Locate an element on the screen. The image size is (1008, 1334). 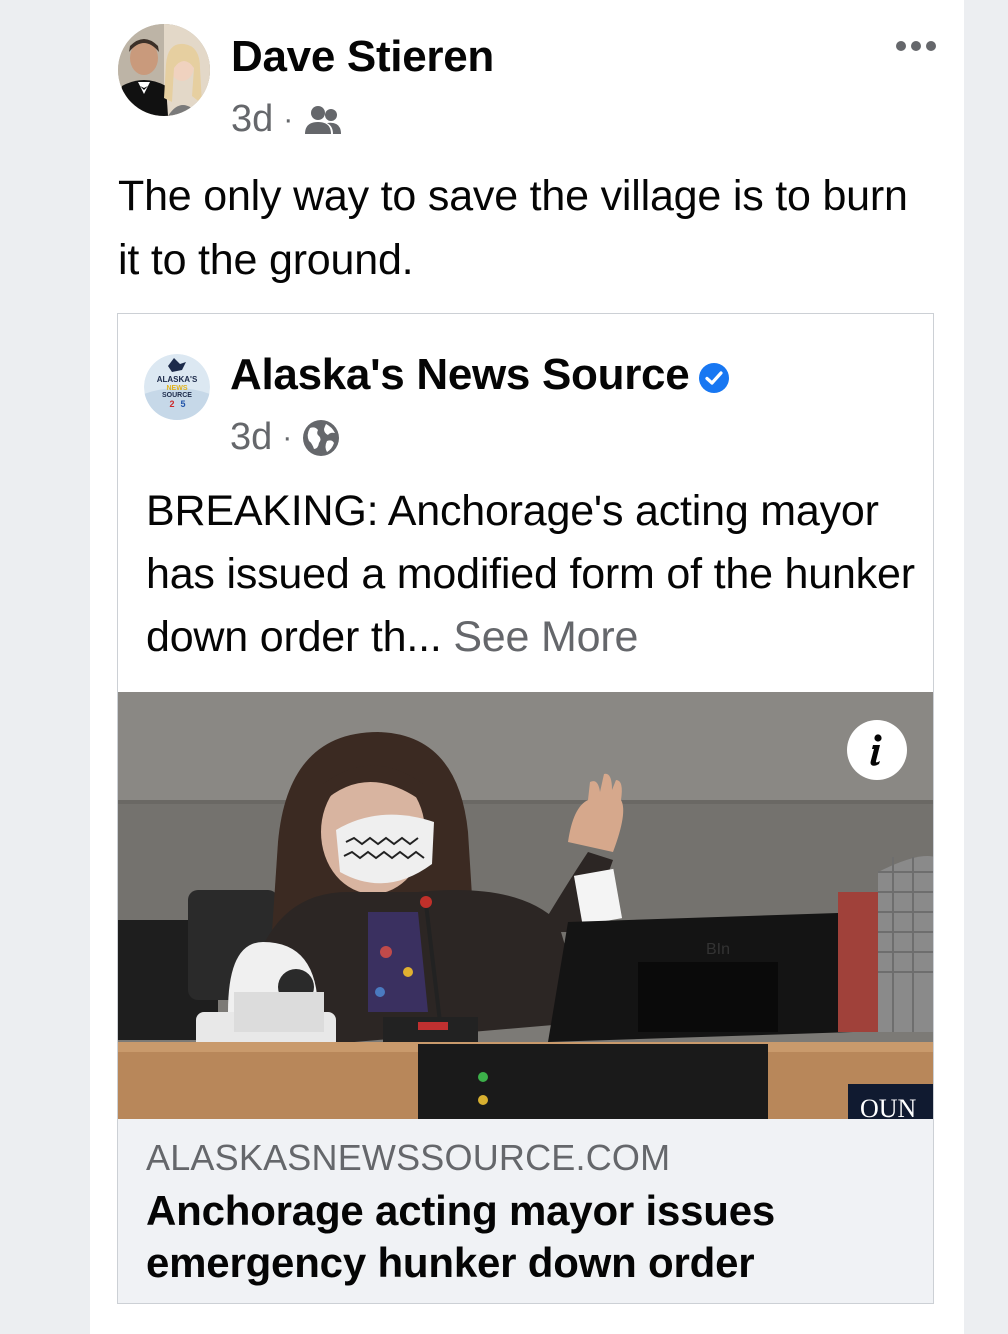
photo-sign-text: OUN is located at coordinates (888, 1106).